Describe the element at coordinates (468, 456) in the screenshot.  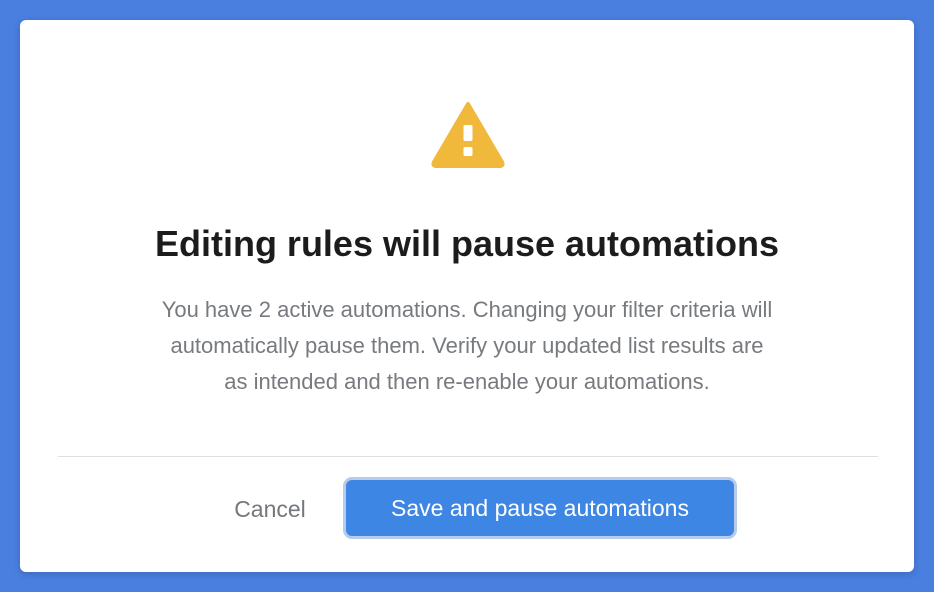
I see `dialog-divider` at that location.